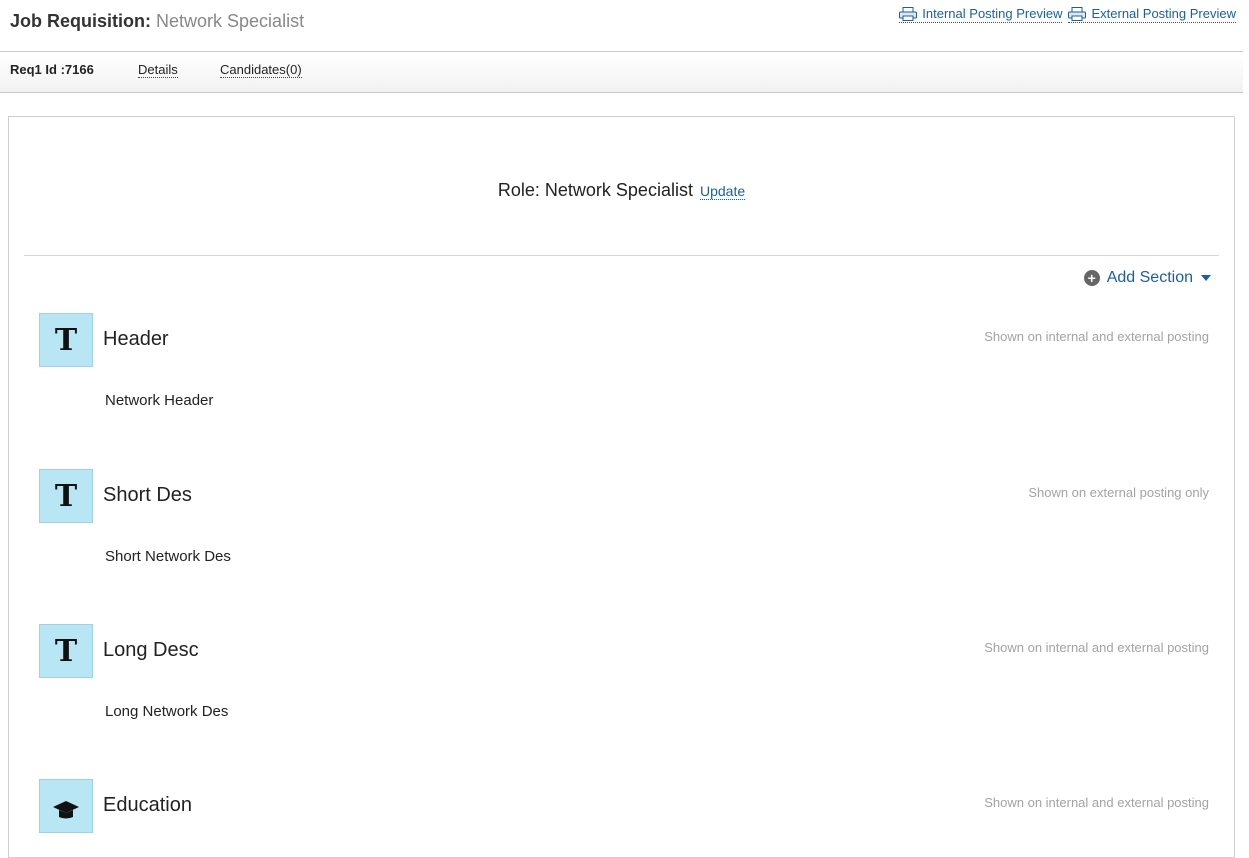 This screenshot has height=858, width=1249. Describe the element at coordinates (167, 711) in the screenshot. I see `section-content: Long Network Des` at that location.